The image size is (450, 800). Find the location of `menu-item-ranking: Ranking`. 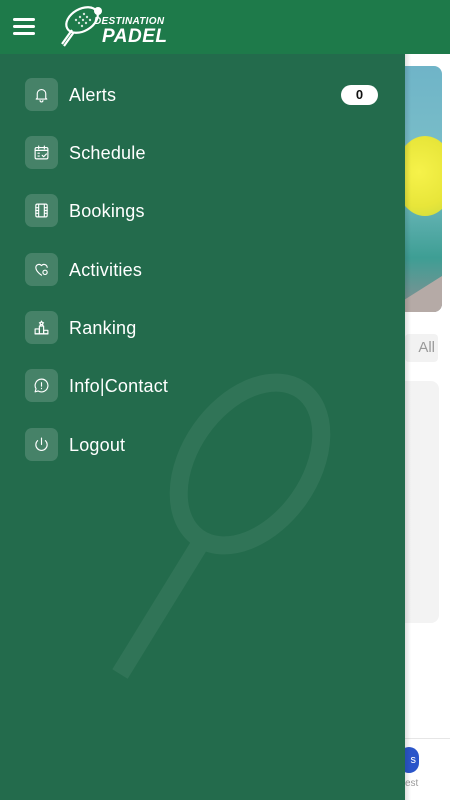

menu-item-ranking: Ranking is located at coordinates (205, 328).